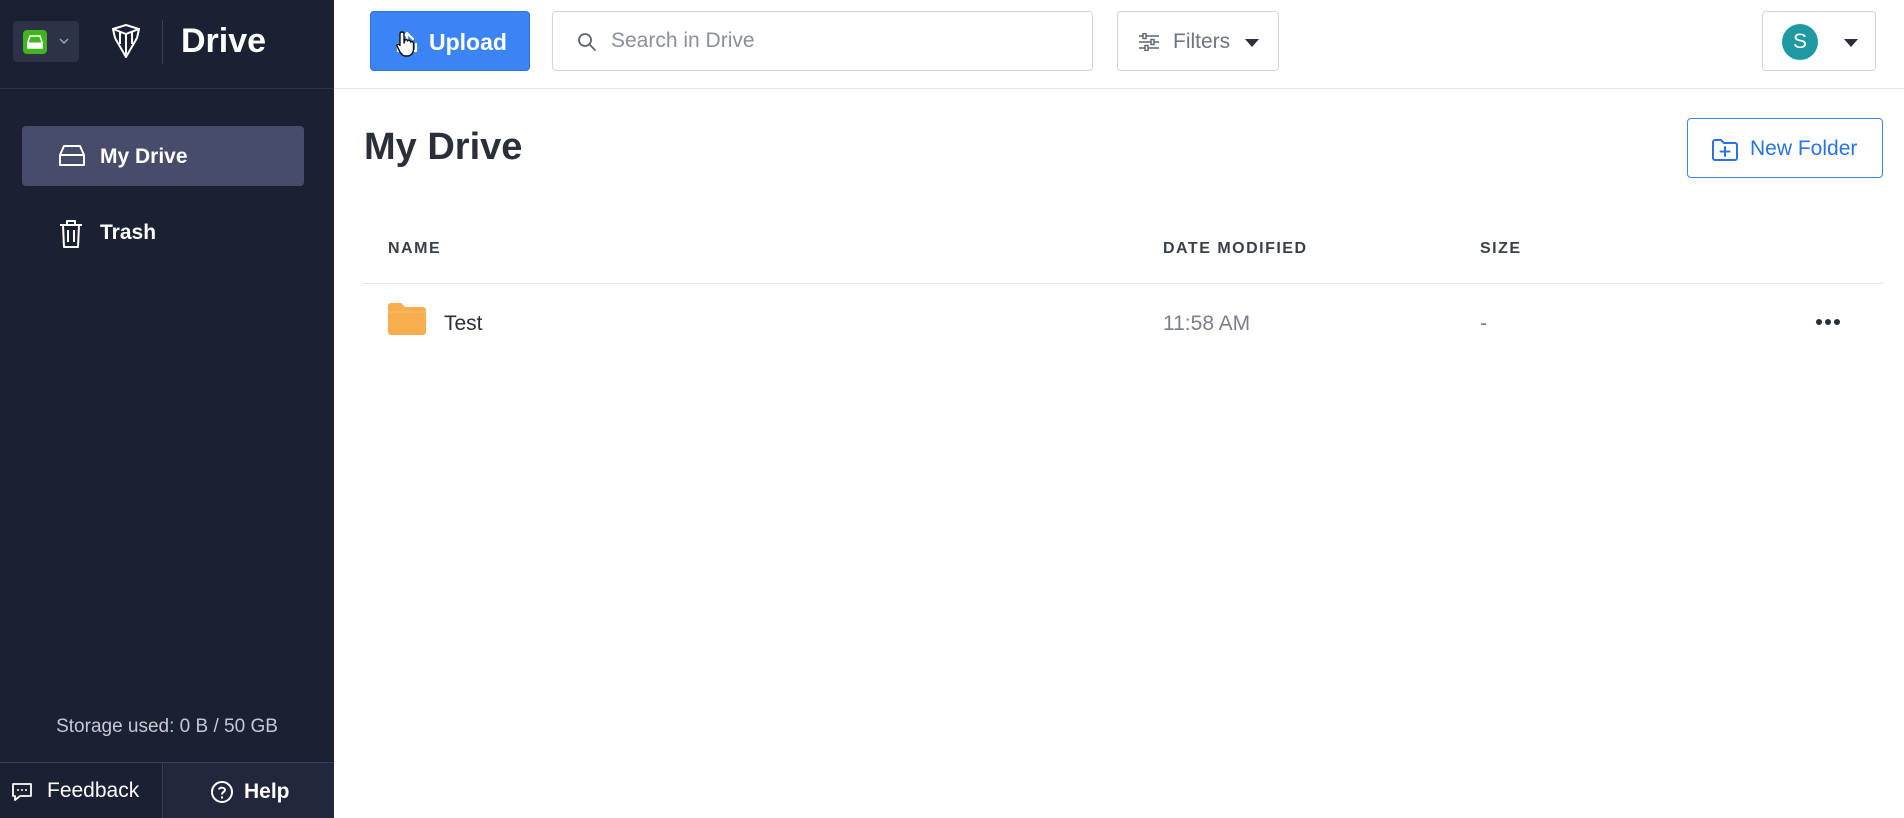 Image resolution: width=1904 pixels, height=818 pixels. Describe the element at coordinates (128, 232) in the screenshot. I see `sidebar-item-label: Trash` at that location.